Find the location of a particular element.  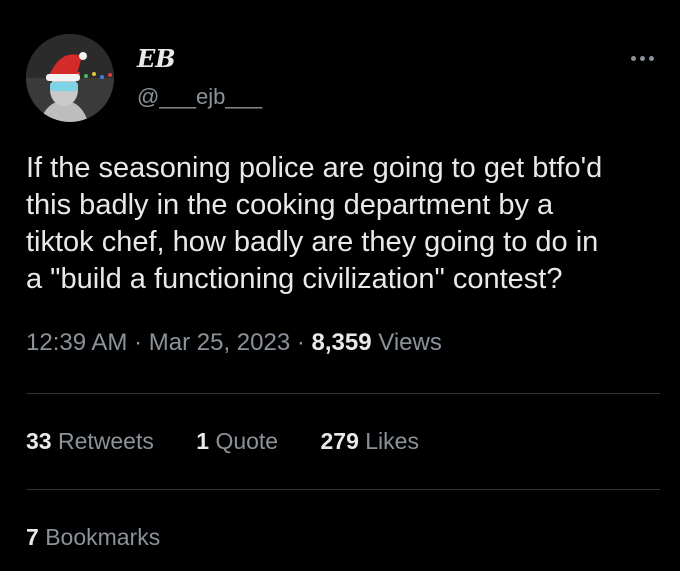

more-options-icon is located at coordinates (642, 58).